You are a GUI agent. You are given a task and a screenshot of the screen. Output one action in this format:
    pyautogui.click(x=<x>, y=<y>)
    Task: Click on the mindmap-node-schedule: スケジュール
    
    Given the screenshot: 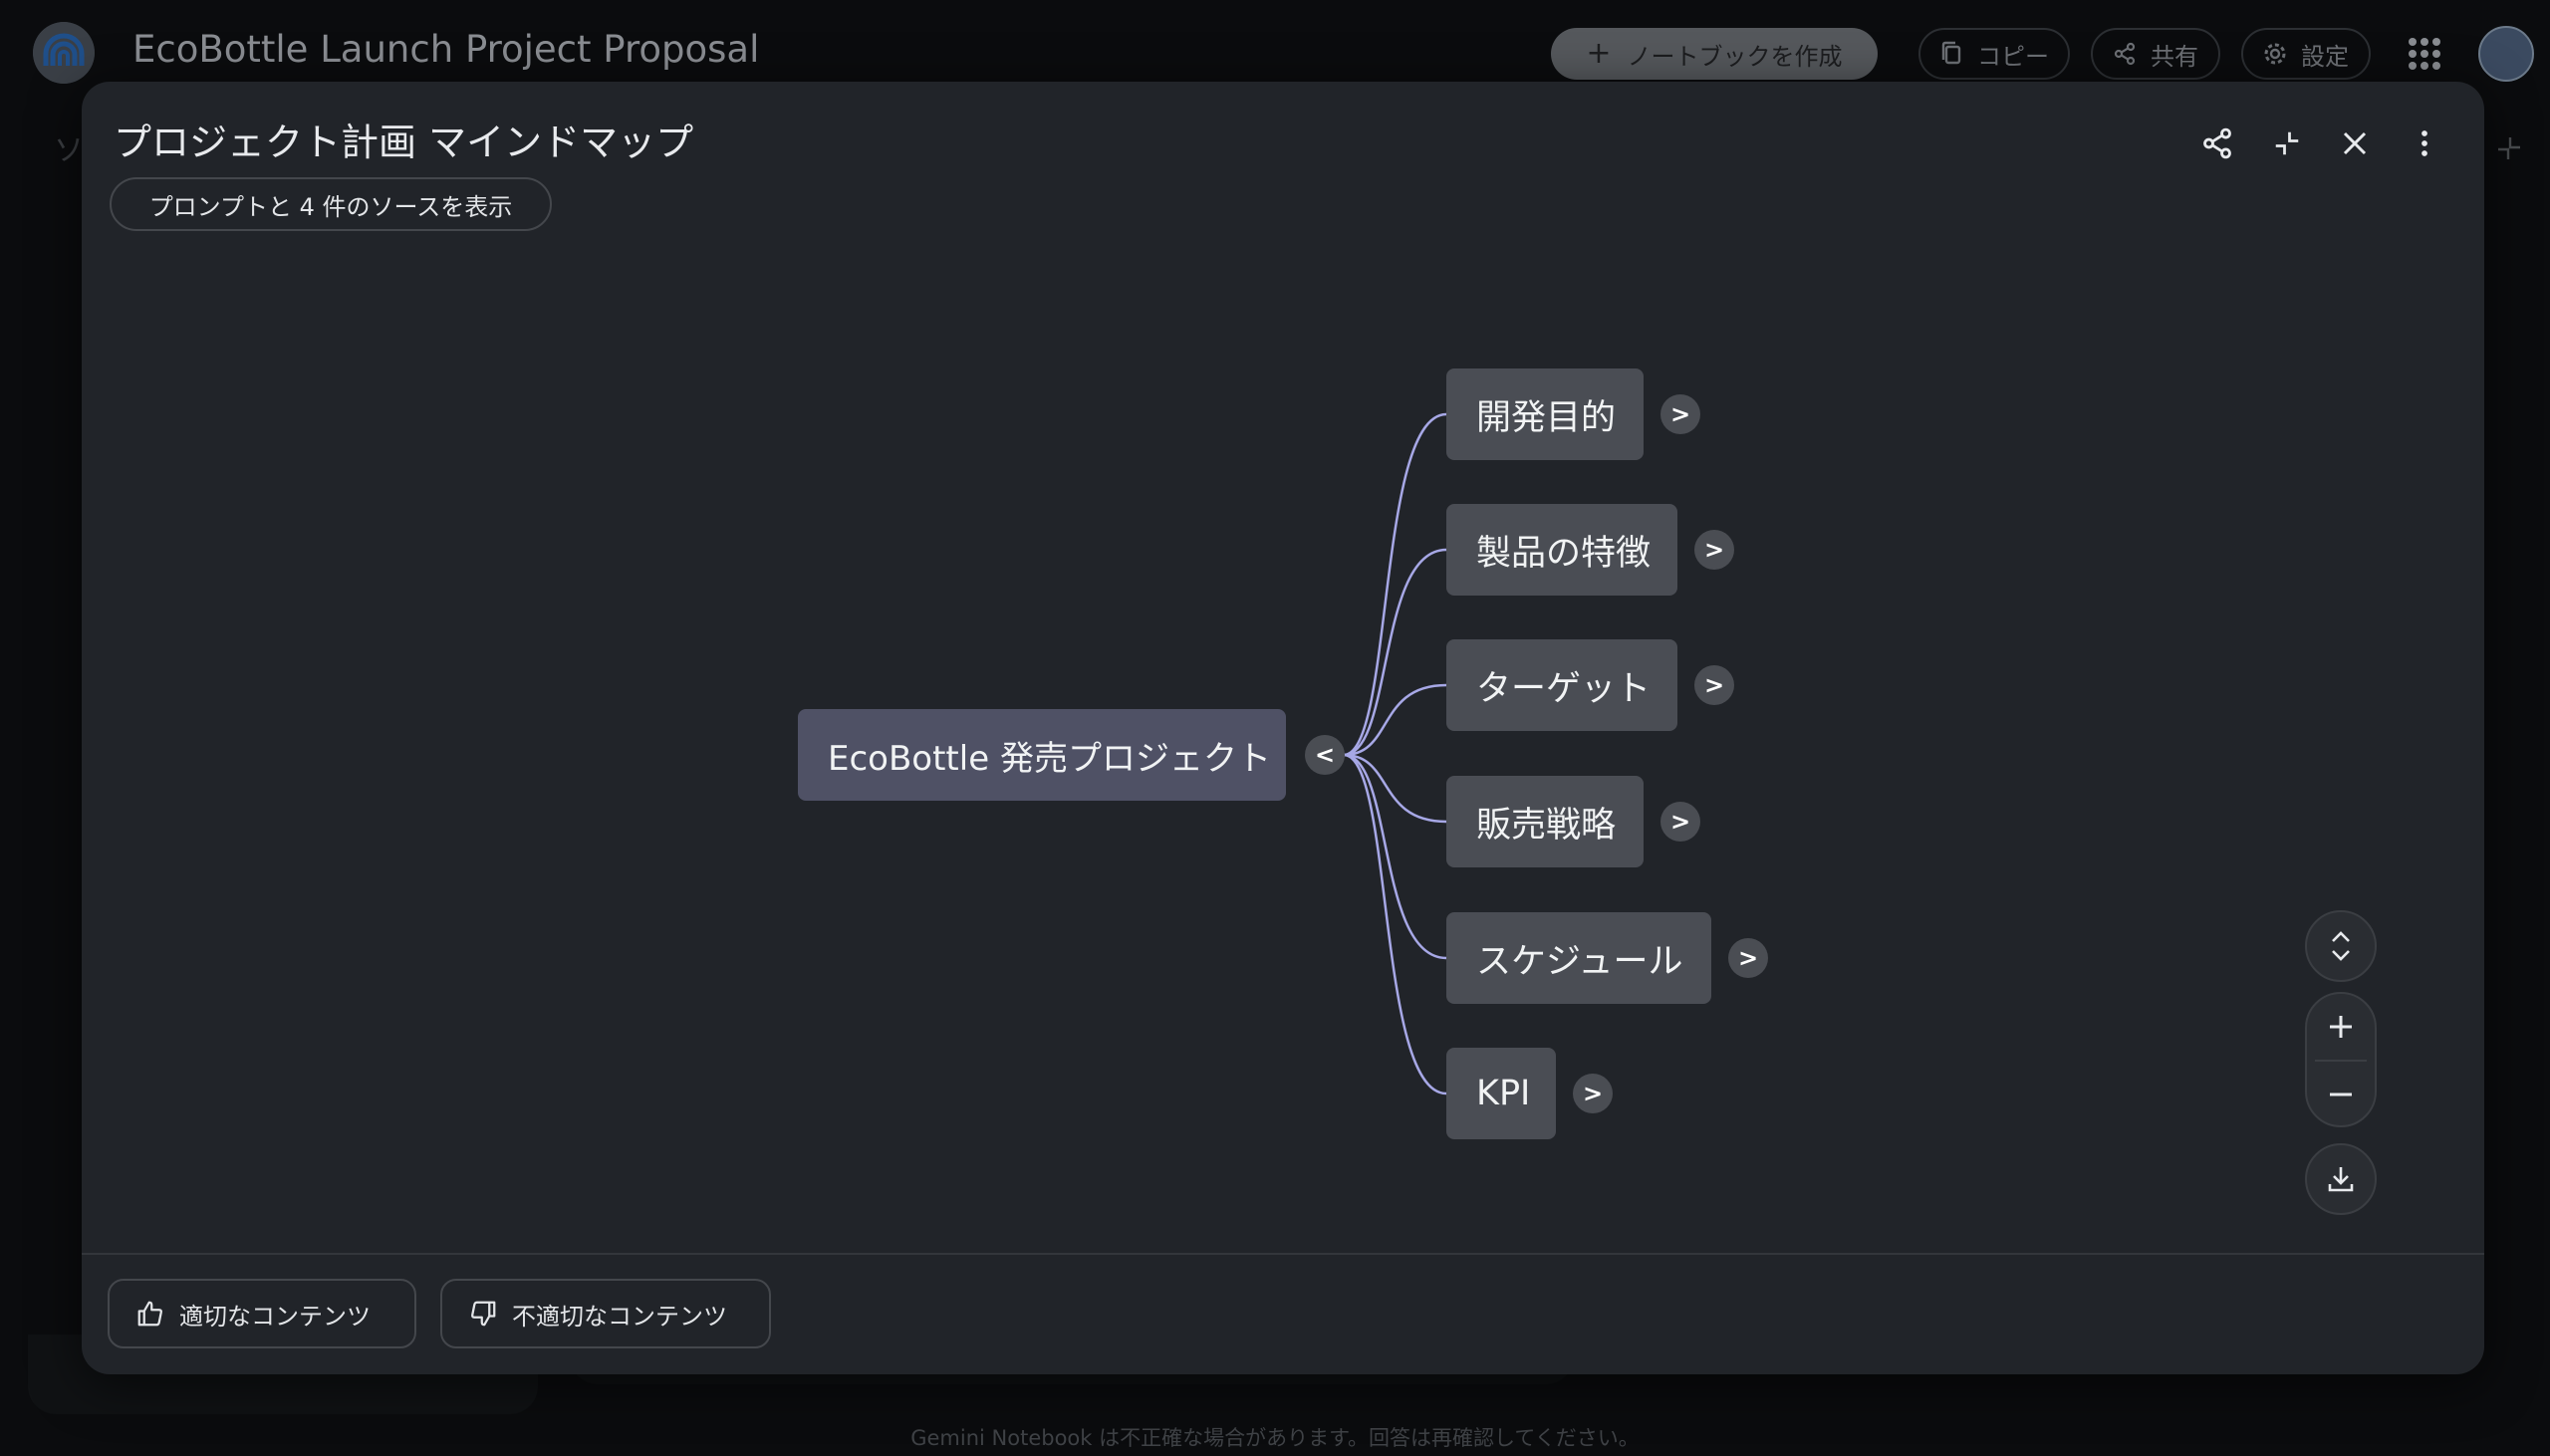 What is the action you would take?
    pyautogui.click(x=1578, y=958)
    